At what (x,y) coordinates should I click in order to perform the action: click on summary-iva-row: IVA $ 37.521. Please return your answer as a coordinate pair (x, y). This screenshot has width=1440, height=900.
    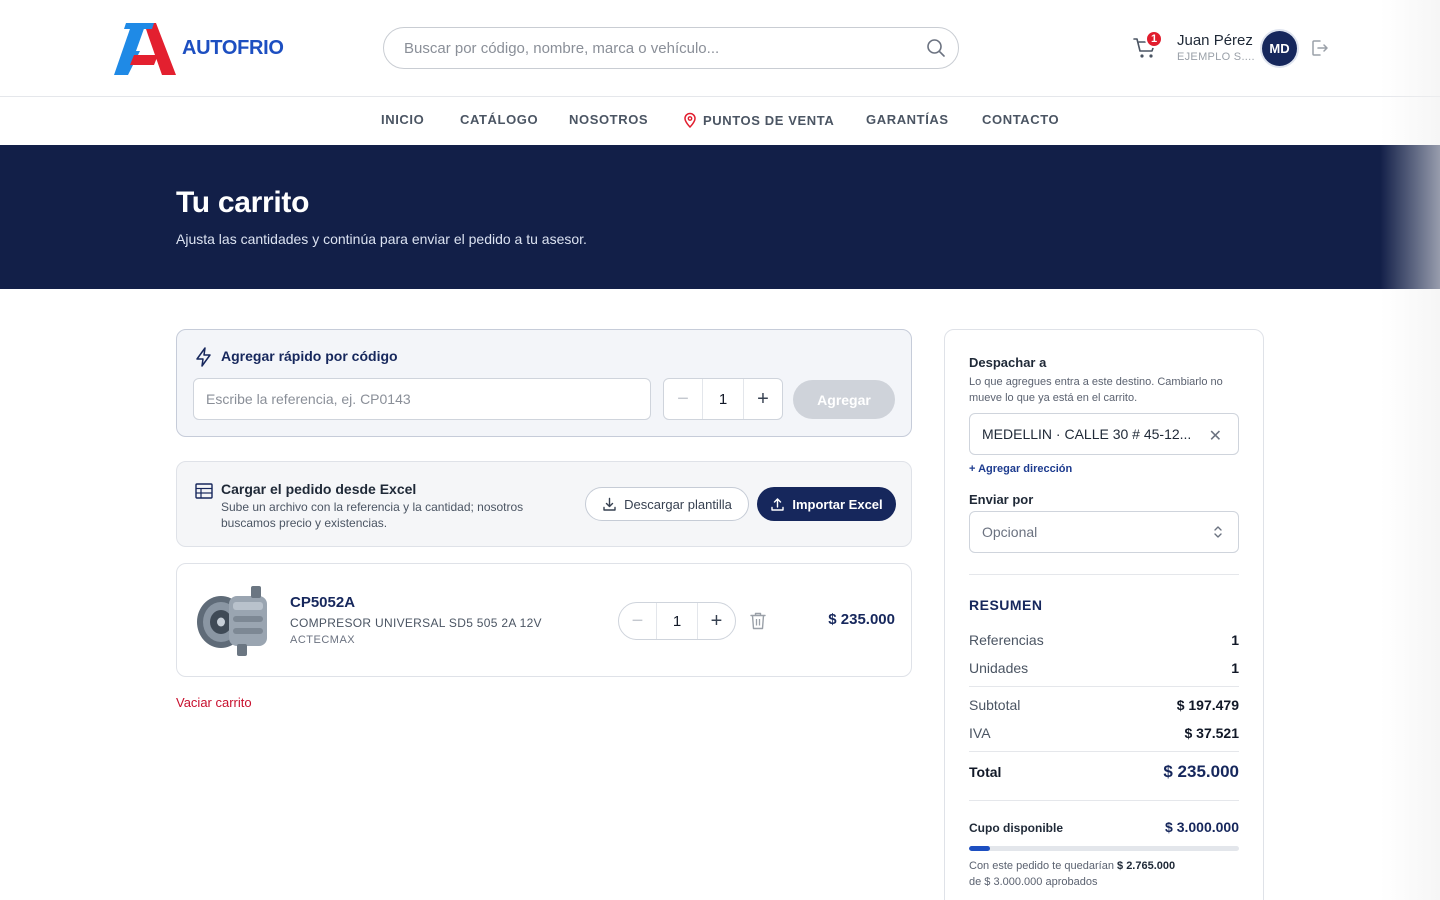
    Looking at the image, I should click on (1104, 733).